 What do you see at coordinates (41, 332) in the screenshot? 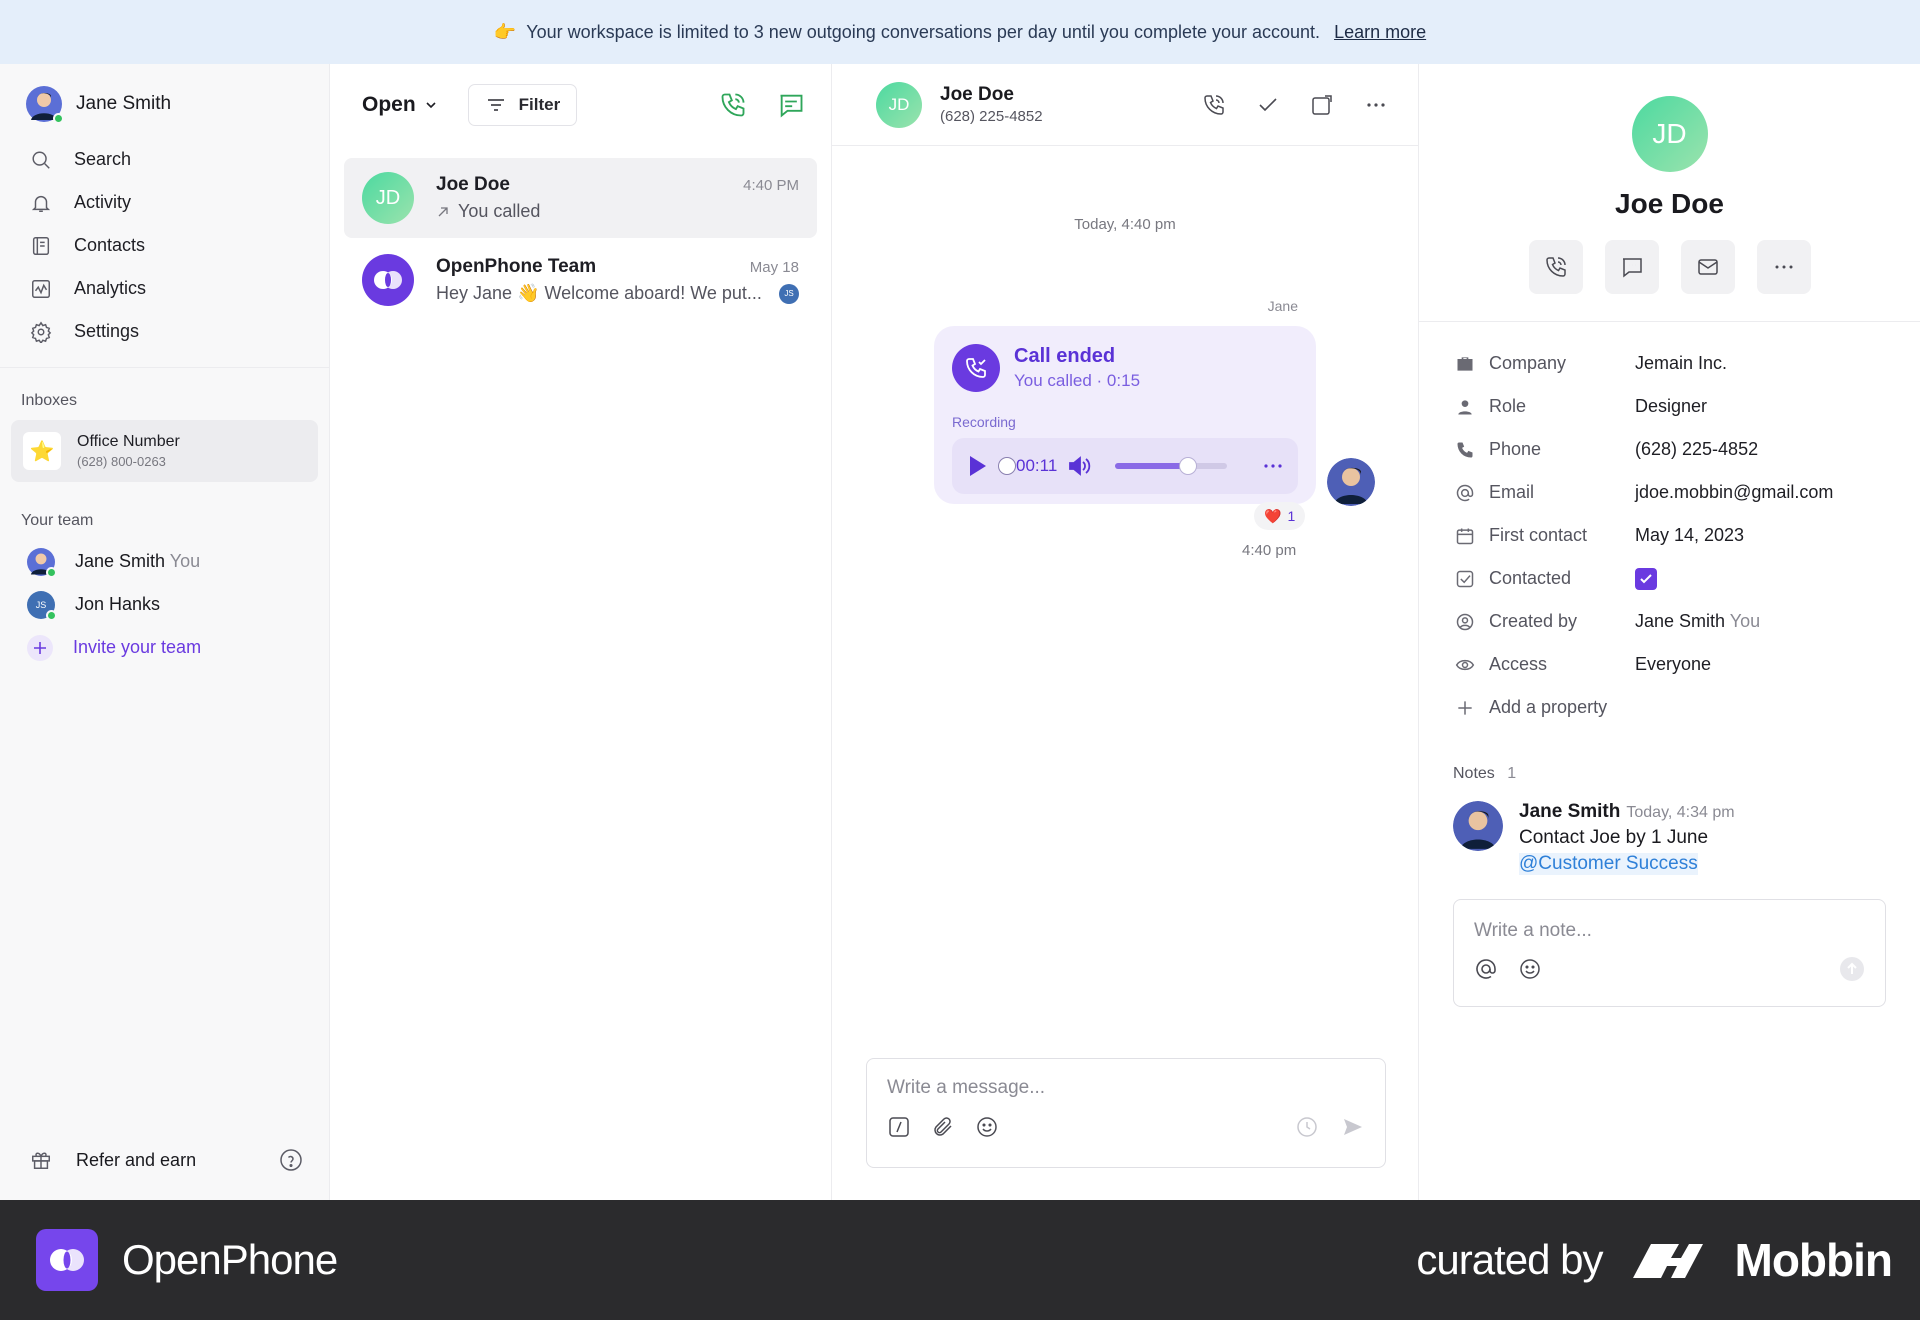
I see `gear-icon` at bounding box center [41, 332].